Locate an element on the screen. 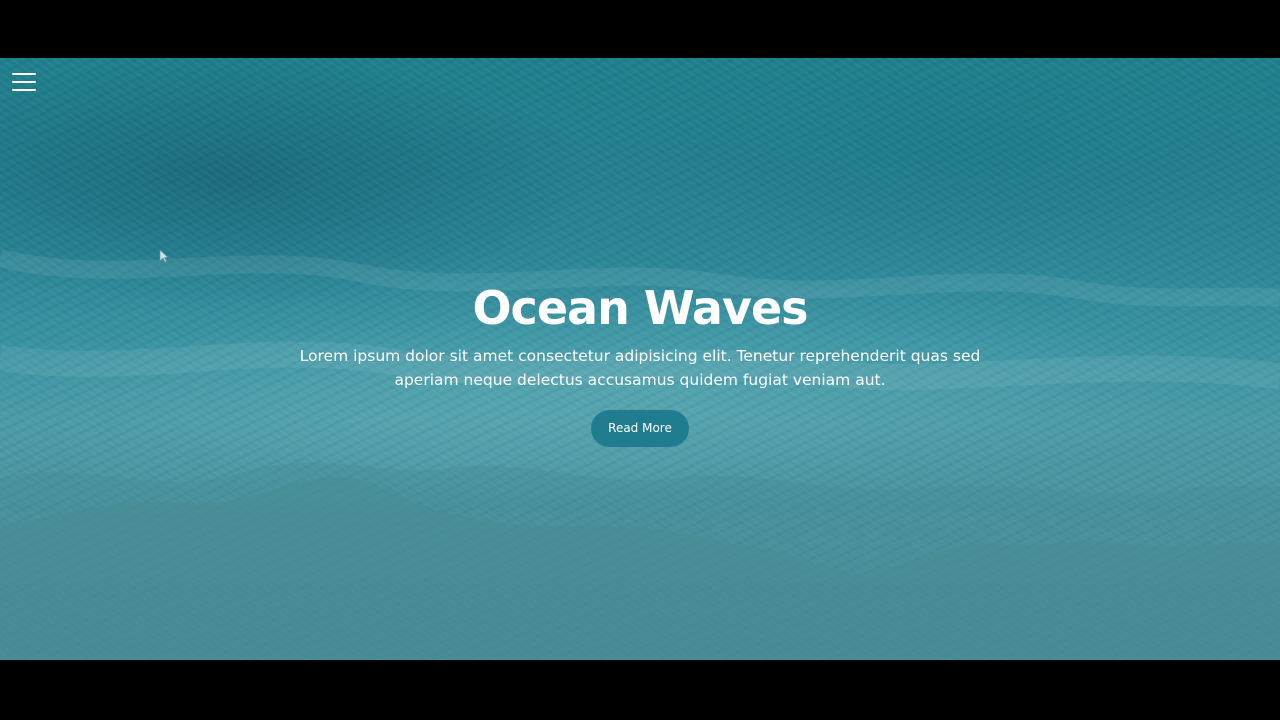 This screenshot has width=1280, height=720. read-more-button: Read More is located at coordinates (640, 428).